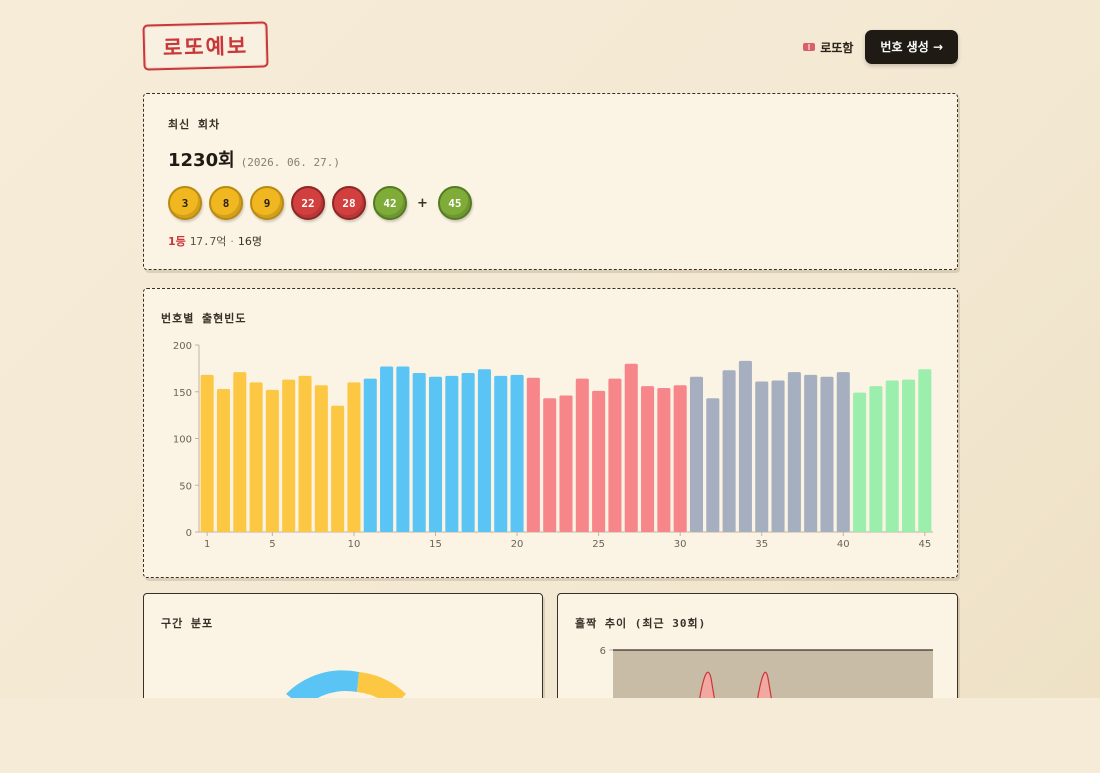 The width and height of the screenshot is (1100, 773). What do you see at coordinates (550, 159) in the screenshot?
I see `round-title: 1230회 (2026. 06. 27.)` at bounding box center [550, 159].